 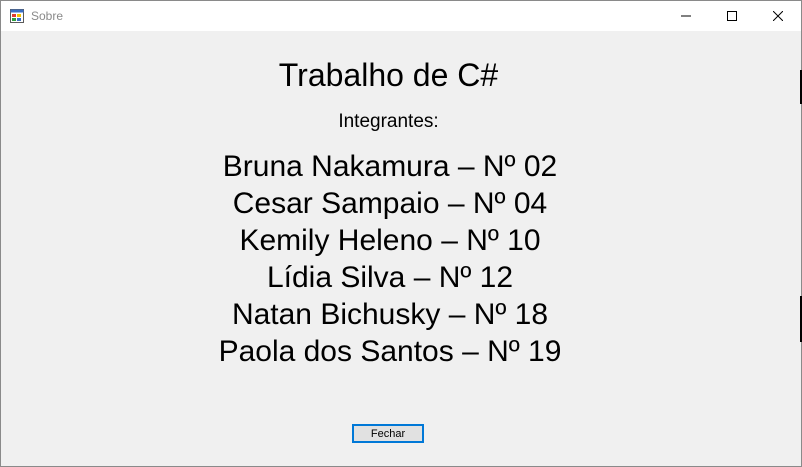 I want to click on members-heading: Integrantes:, so click(x=388, y=121).